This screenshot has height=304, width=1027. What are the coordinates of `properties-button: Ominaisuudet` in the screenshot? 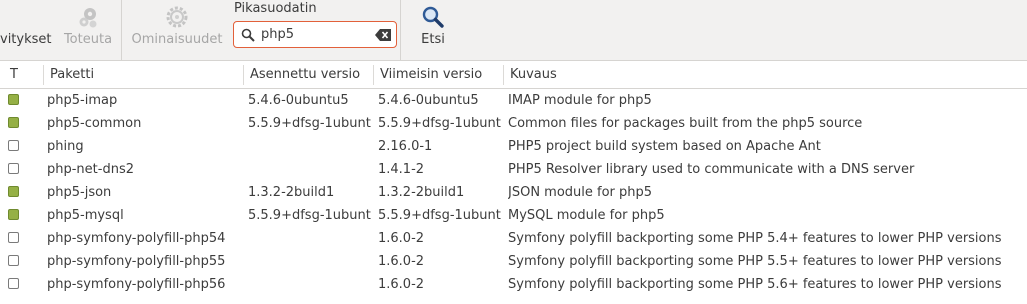 It's located at (177, 30).